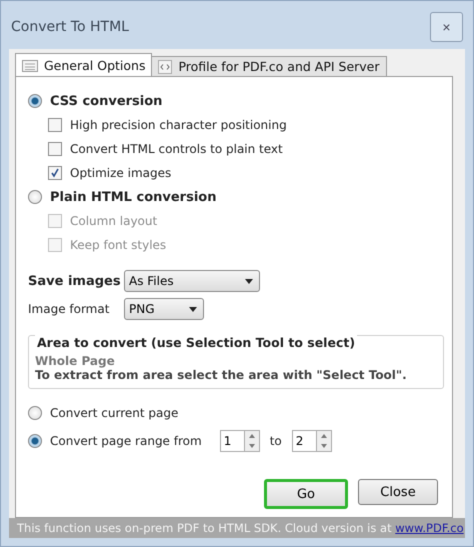 Image resolution: width=474 pixels, height=547 pixels. What do you see at coordinates (276, 441) in the screenshot?
I see `range-to-label: to` at bounding box center [276, 441].